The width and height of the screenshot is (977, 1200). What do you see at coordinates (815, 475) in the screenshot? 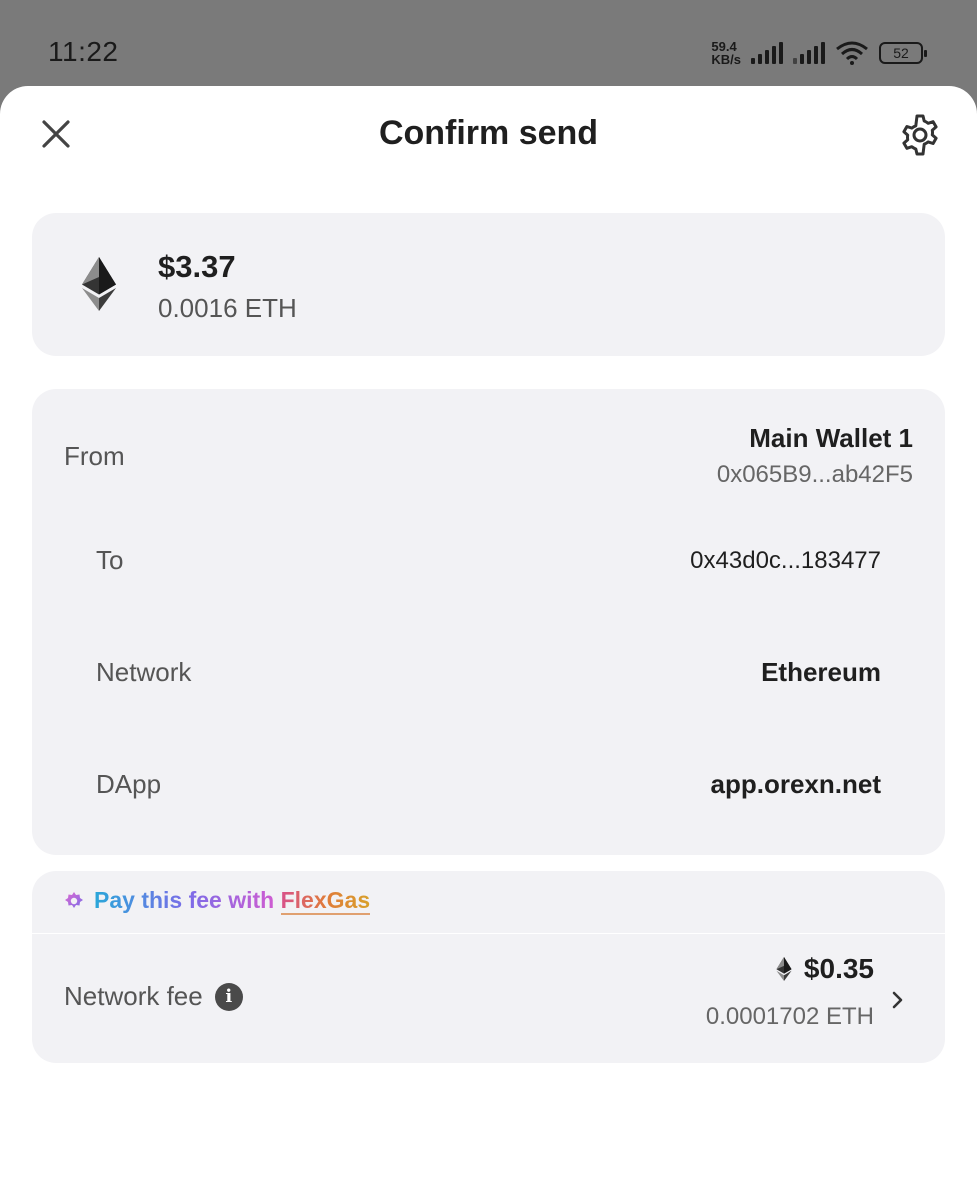
I see `from-address: 0x065B9...ab42F5` at bounding box center [815, 475].